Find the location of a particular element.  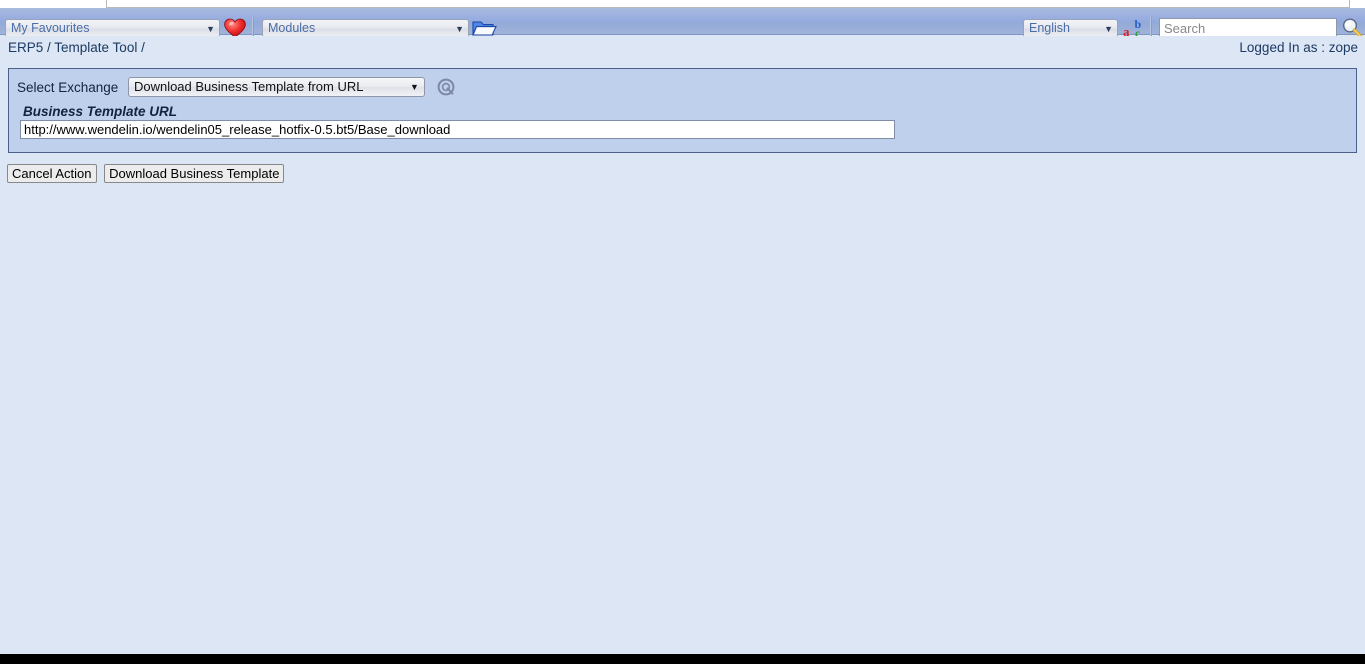

select-exchange-value: Download Business Template from URL is located at coordinates (248, 86).